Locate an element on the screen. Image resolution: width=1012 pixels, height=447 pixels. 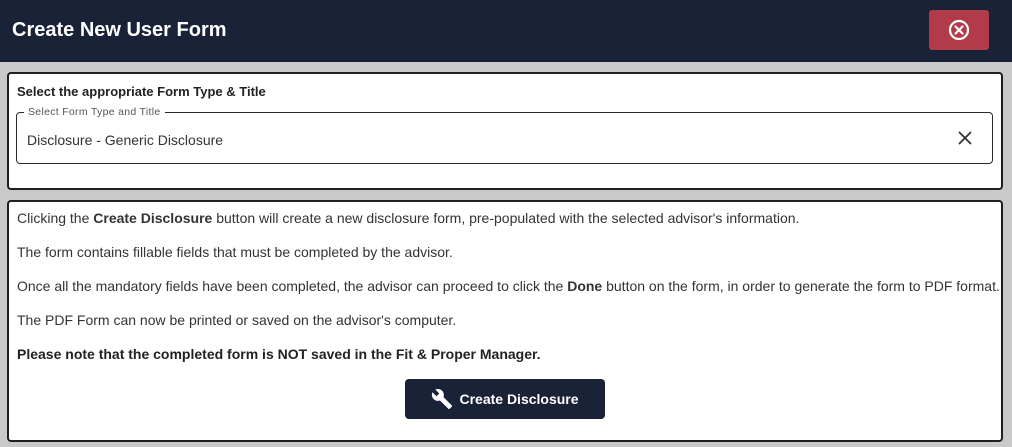
clear-x-icon is located at coordinates (965, 138).